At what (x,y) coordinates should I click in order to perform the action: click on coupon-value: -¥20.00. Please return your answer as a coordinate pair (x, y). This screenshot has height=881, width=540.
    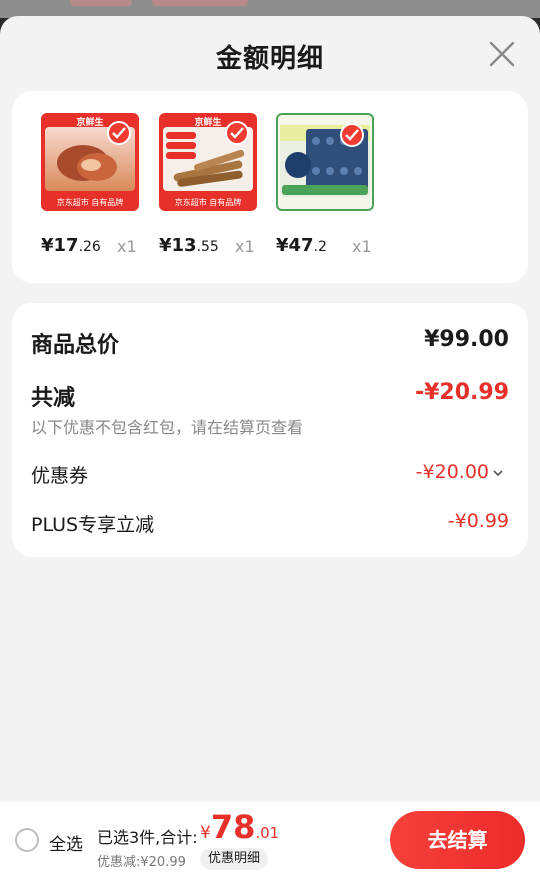
    Looking at the image, I should click on (459, 472).